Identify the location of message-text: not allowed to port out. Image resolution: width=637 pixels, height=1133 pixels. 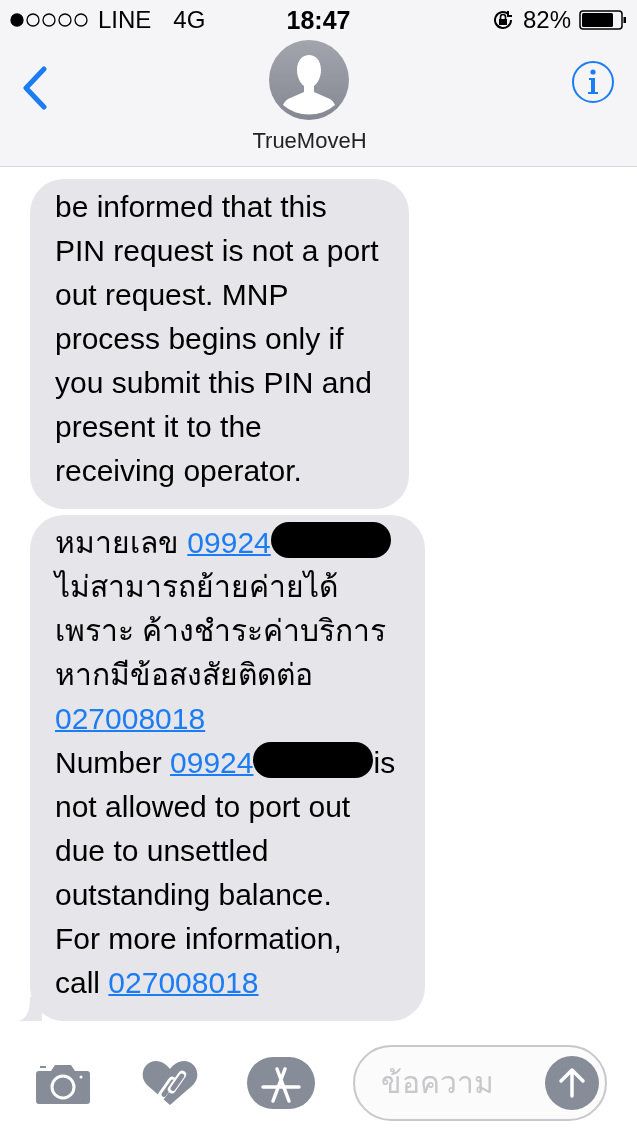
(203, 806).